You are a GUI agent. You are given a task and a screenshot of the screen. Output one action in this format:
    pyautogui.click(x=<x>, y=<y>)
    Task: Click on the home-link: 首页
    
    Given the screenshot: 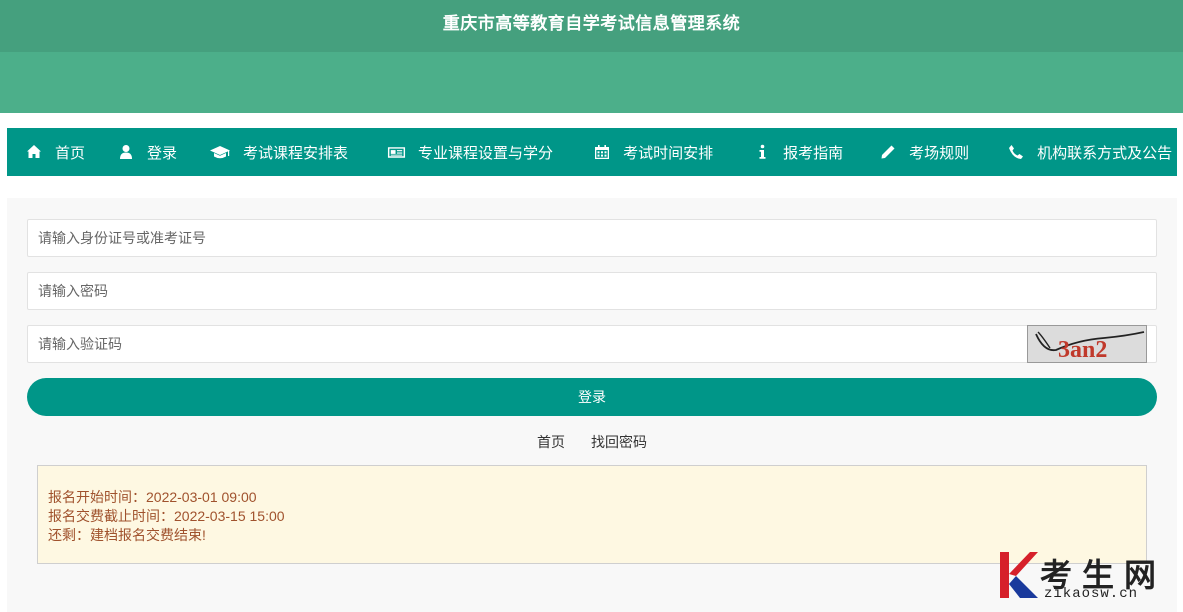 What is the action you would take?
    pyautogui.click(x=551, y=442)
    